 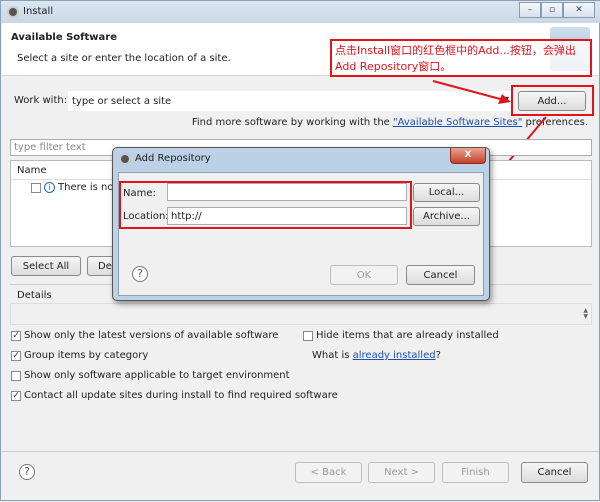 What do you see at coordinates (301, 314) in the screenshot?
I see `details-area: ▲ ▼` at bounding box center [301, 314].